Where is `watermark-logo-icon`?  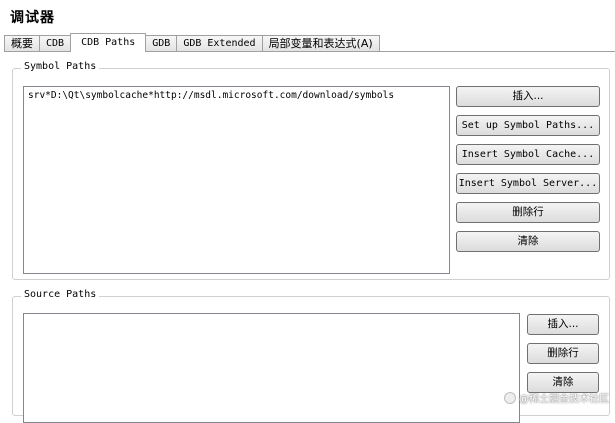
watermark-logo-icon is located at coordinates (510, 397).